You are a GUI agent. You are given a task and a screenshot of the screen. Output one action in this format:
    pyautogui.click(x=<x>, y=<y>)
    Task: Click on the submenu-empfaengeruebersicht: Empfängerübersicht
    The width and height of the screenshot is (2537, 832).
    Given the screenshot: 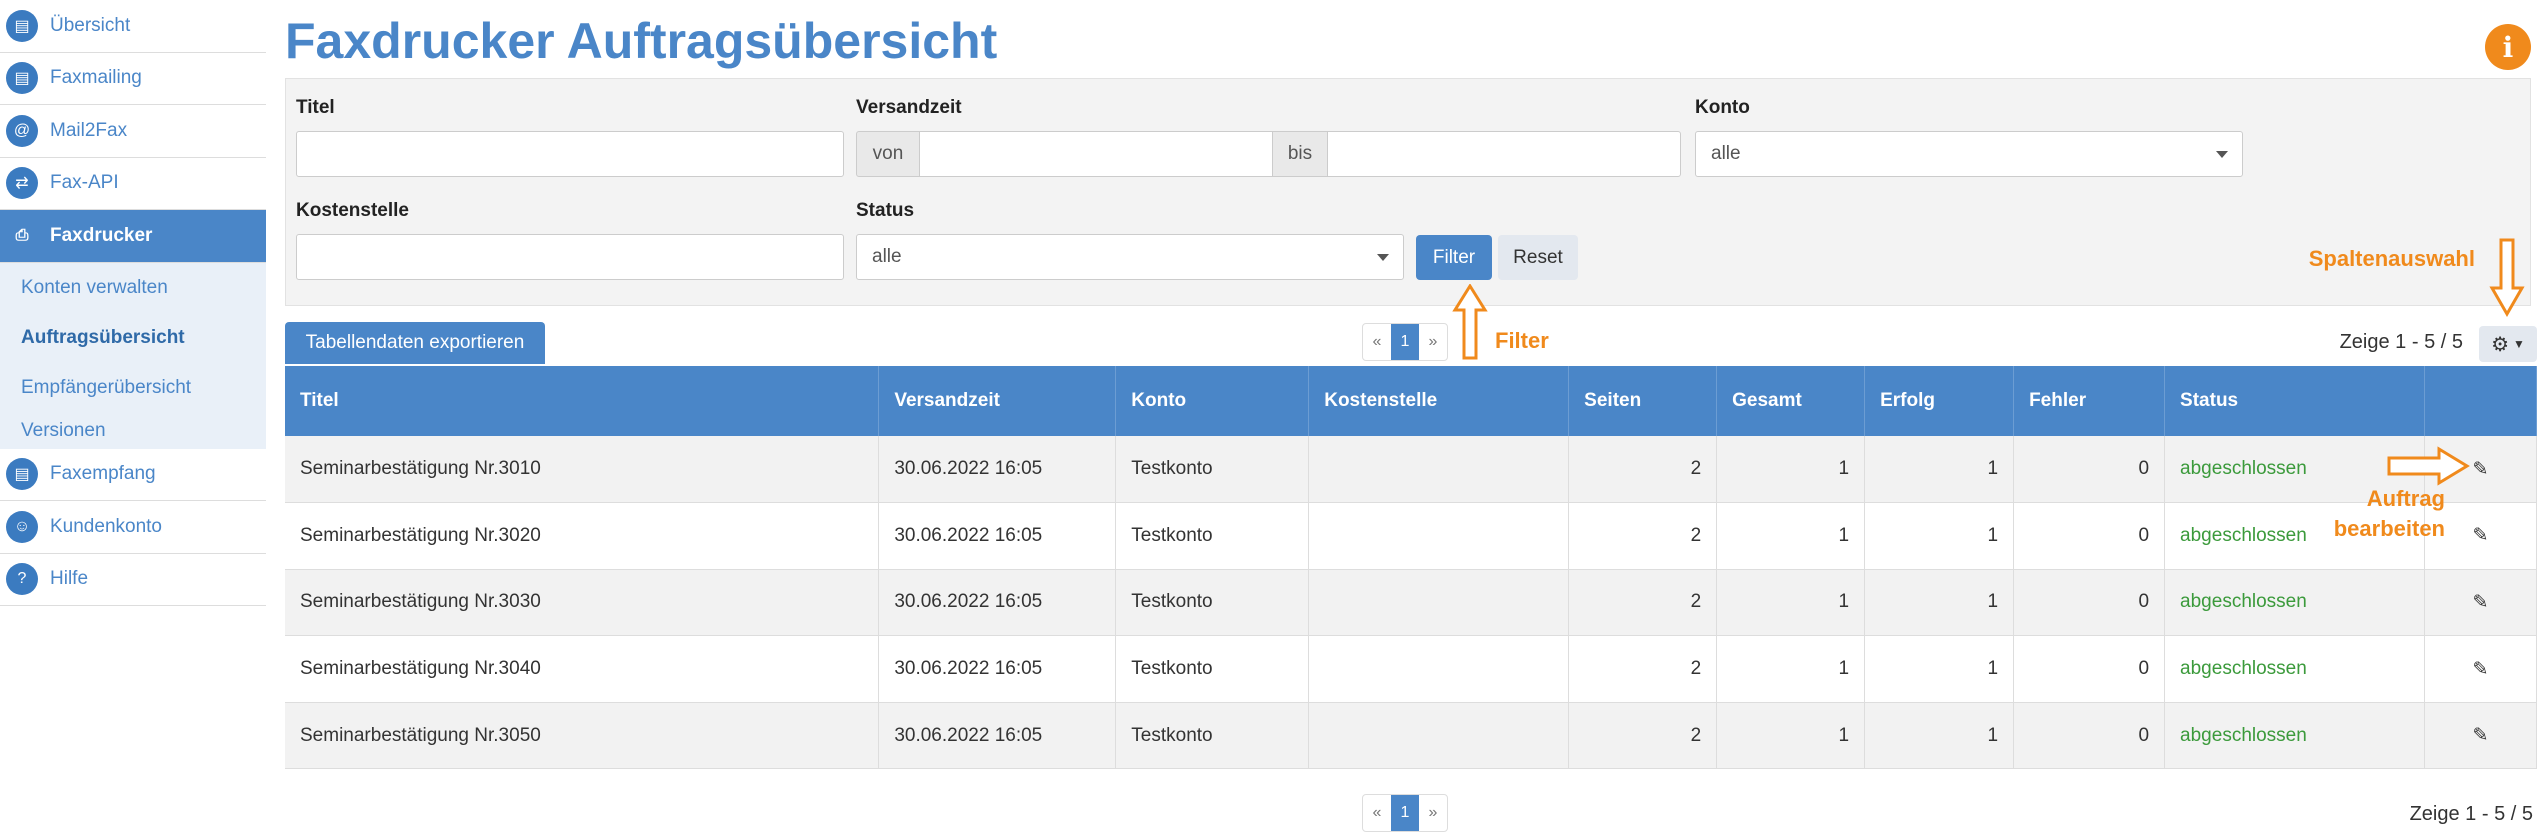 What is the action you would take?
    pyautogui.click(x=133, y=388)
    